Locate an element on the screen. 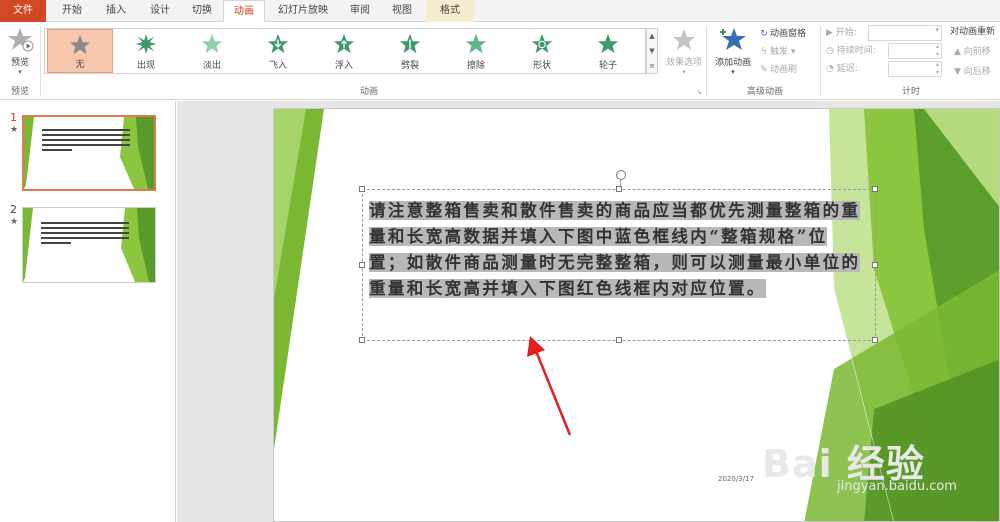  move-earlier-button: ▲ 向前移 is located at coordinates (972, 52).